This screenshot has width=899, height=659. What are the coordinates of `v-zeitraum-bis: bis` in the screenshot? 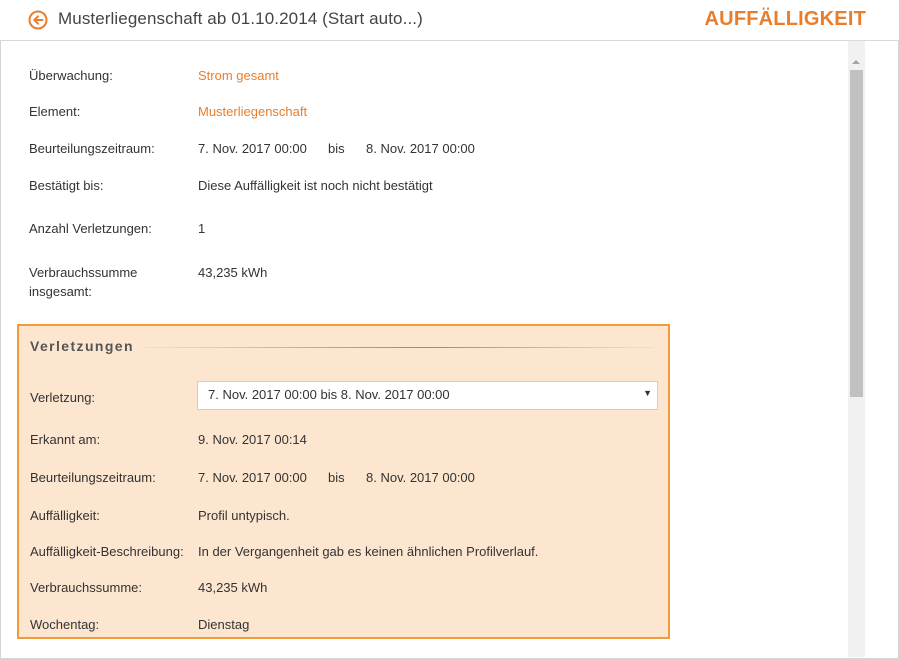 It's located at (336, 477).